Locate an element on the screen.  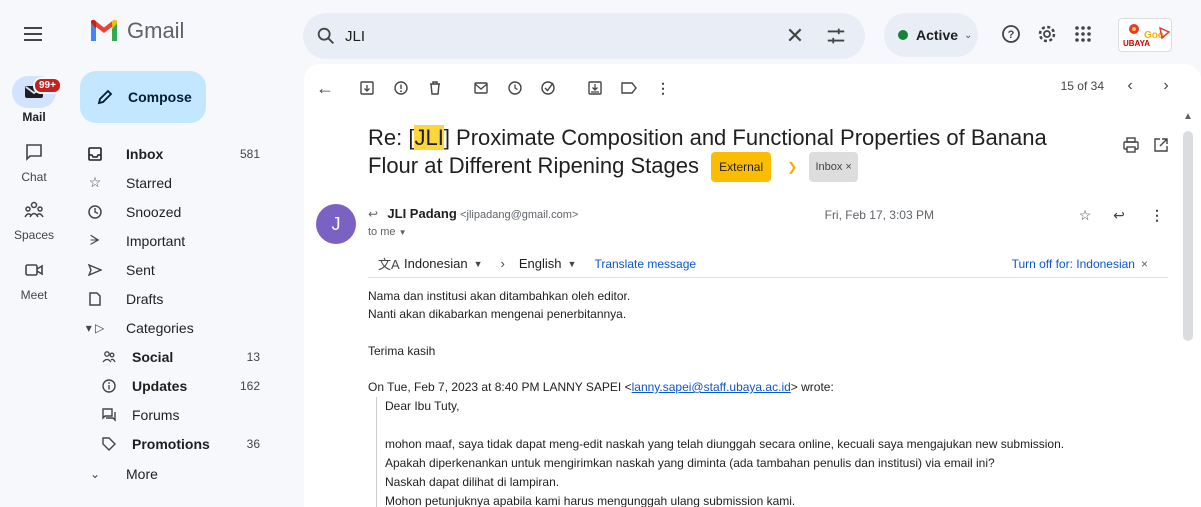
quoted-line: Naskah dapat dilihat di lampiran. is located at coordinates (472, 482).